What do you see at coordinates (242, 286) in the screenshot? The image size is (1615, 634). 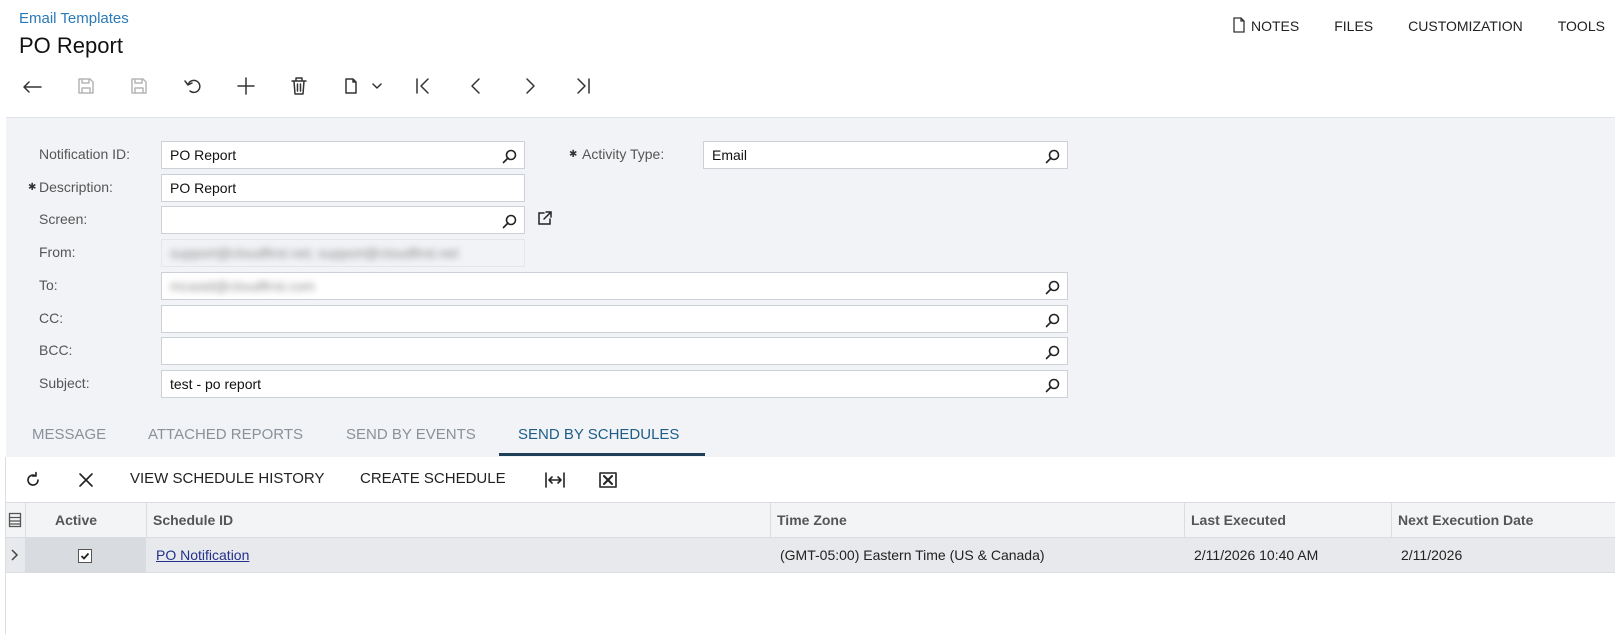 I see `to-value: mcasid@cloudfirst.com` at bounding box center [242, 286].